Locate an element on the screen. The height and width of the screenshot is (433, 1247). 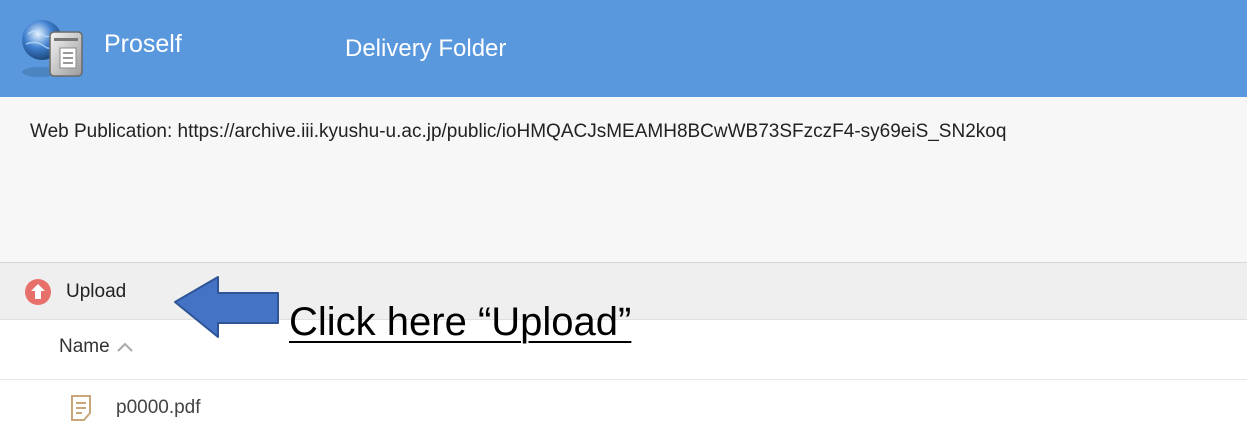
document-icon is located at coordinates (81, 408).